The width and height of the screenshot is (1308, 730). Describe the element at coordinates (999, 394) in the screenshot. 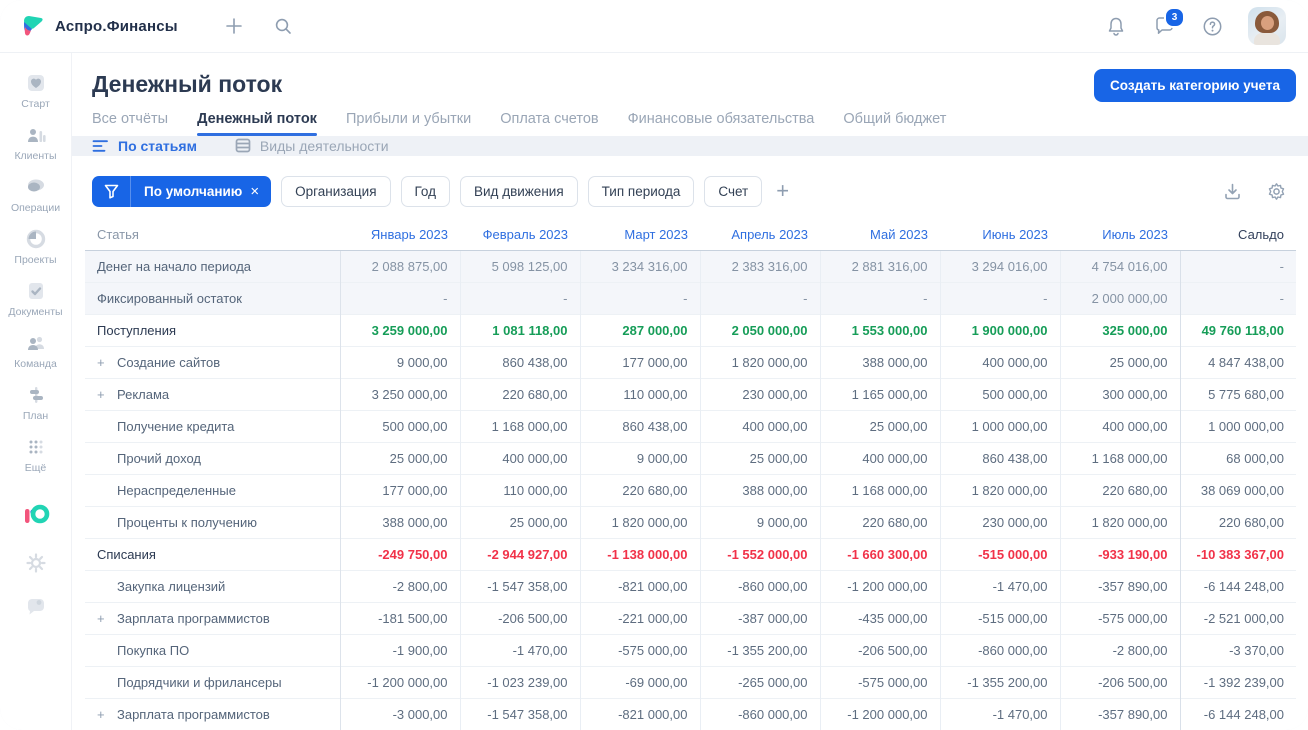

I see `cell-month-6: 500 000,00` at that location.